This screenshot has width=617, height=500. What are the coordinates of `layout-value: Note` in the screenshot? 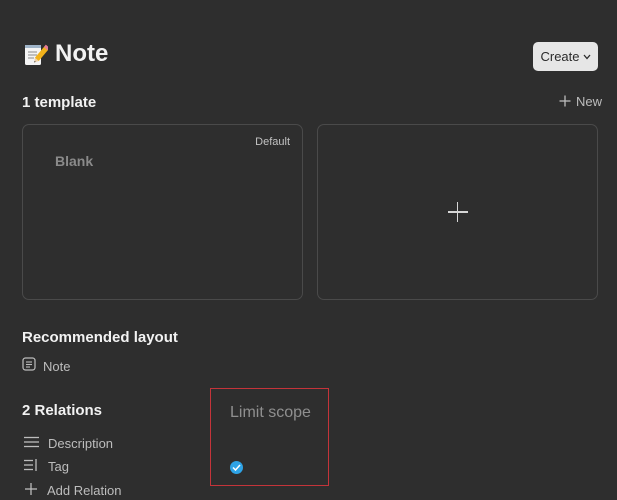 It's located at (57, 366).